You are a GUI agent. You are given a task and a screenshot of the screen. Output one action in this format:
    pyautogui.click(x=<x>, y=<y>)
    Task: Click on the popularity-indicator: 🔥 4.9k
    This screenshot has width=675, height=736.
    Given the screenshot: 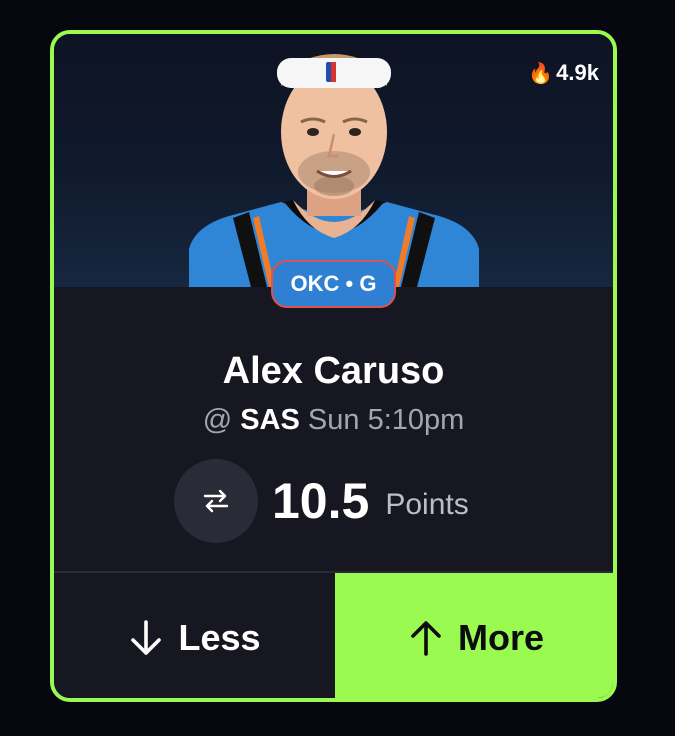 What is the action you would take?
    pyautogui.click(x=563, y=73)
    